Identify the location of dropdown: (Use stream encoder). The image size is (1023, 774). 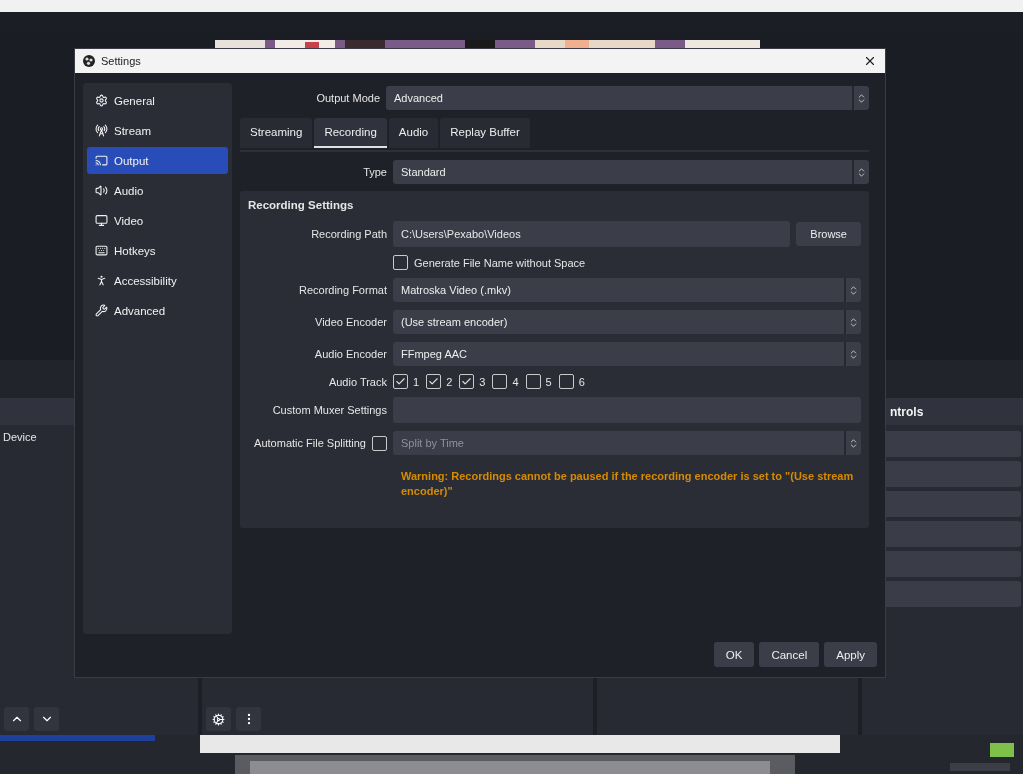
(627, 322).